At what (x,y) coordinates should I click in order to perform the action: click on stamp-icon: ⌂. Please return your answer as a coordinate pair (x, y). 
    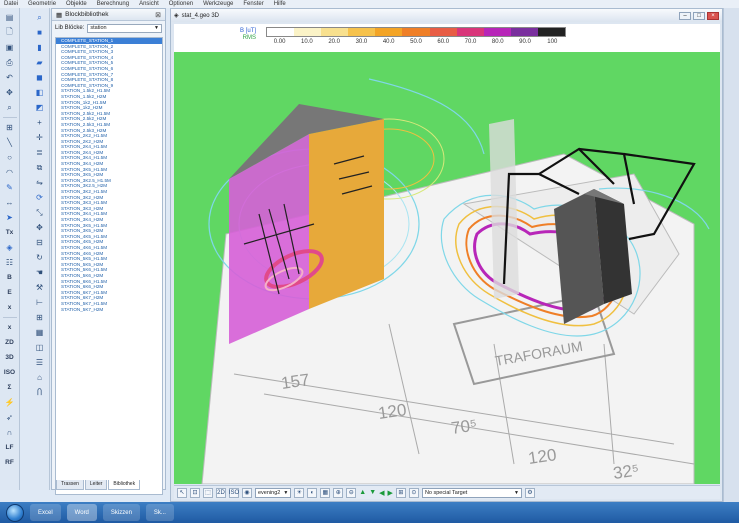
    Looking at the image, I should click on (40, 377).